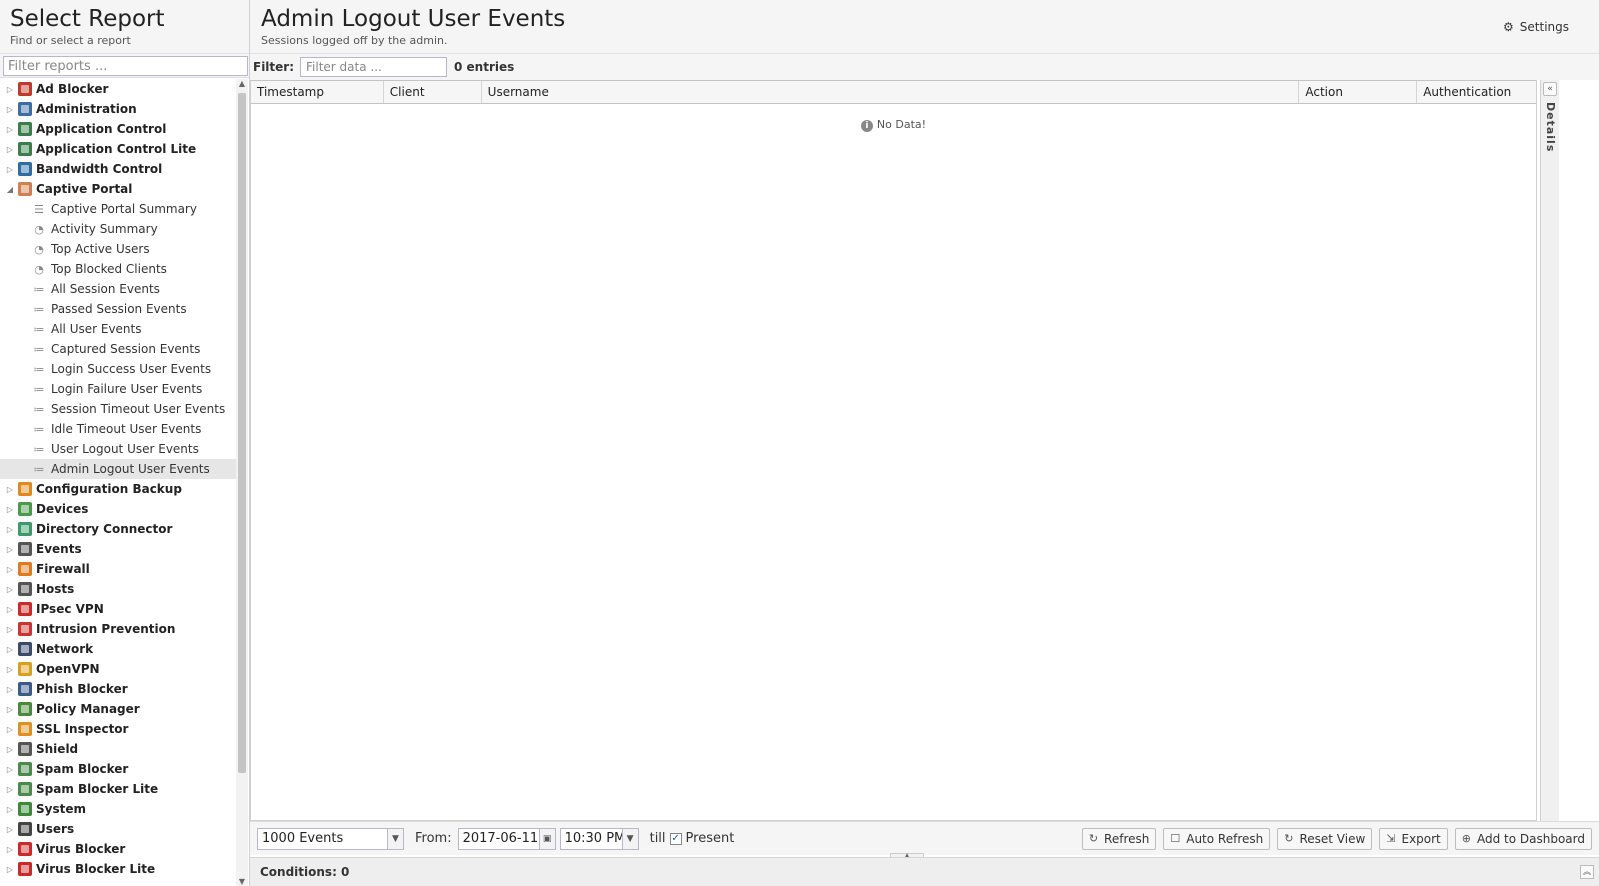 The height and width of the screenshot is (886, 1599). What do you see at coordinates (118, 349) in the screenshot?
I see `tree-report-item: ≔ Captured Session Events` at bounding box center [118, 349].